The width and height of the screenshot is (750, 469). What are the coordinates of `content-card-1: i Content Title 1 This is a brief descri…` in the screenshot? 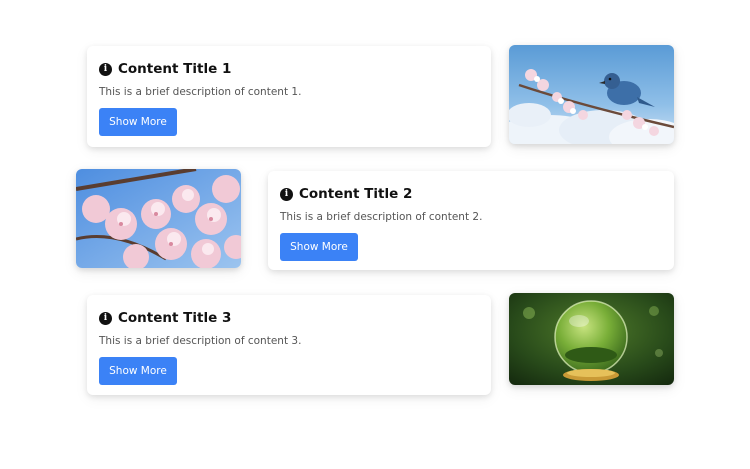 It's located at (289, 96).